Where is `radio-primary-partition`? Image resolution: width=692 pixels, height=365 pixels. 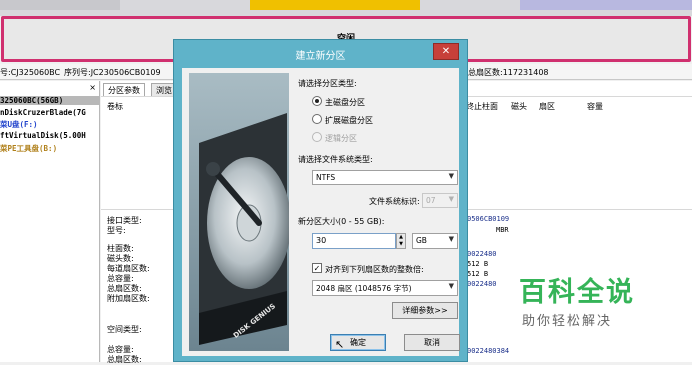 radio-primary-partition is located at coordinates (317, 101).